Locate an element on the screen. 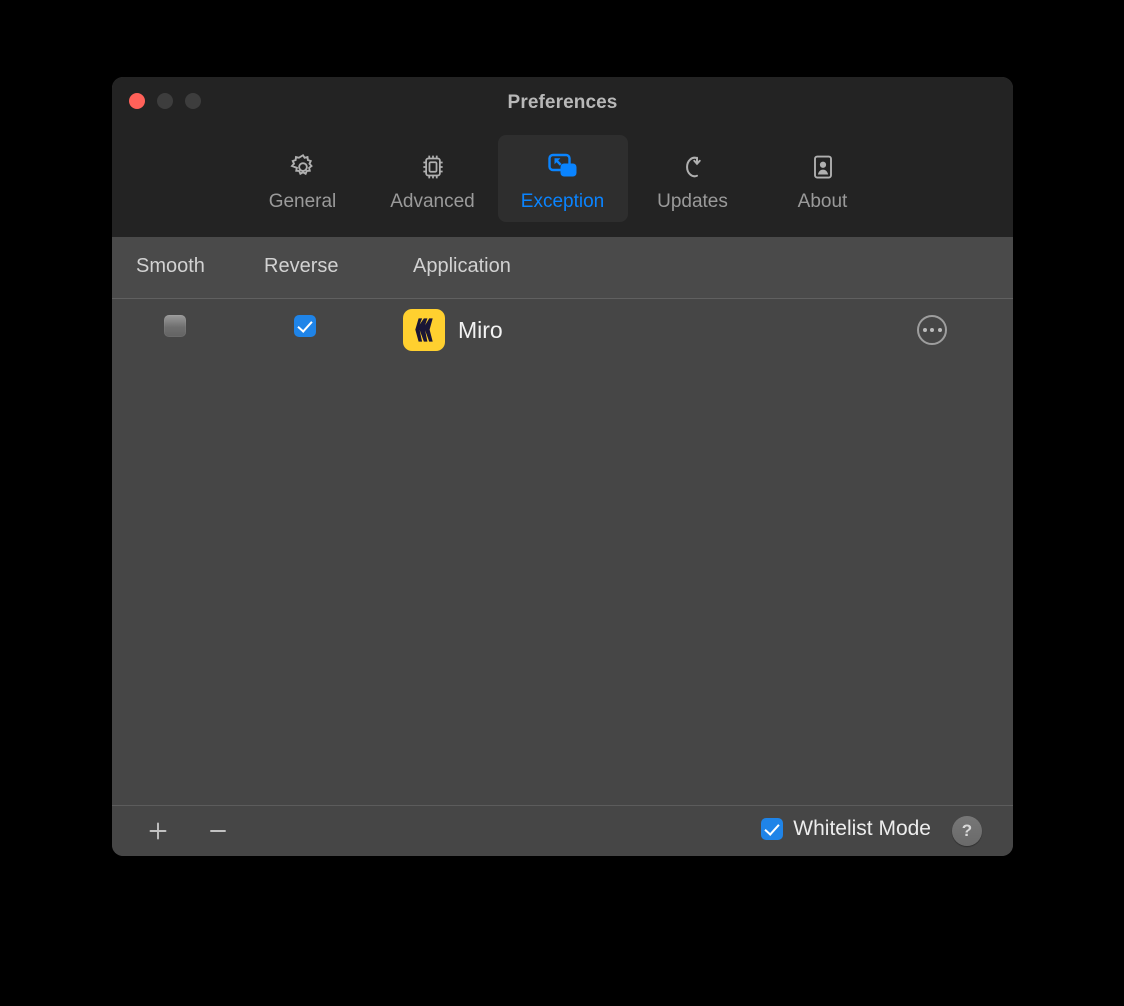 Image resolution: width=1124 pixels, height=1006 pixels. column-header-smooth: Smooth is located at coordinates (170, 266).